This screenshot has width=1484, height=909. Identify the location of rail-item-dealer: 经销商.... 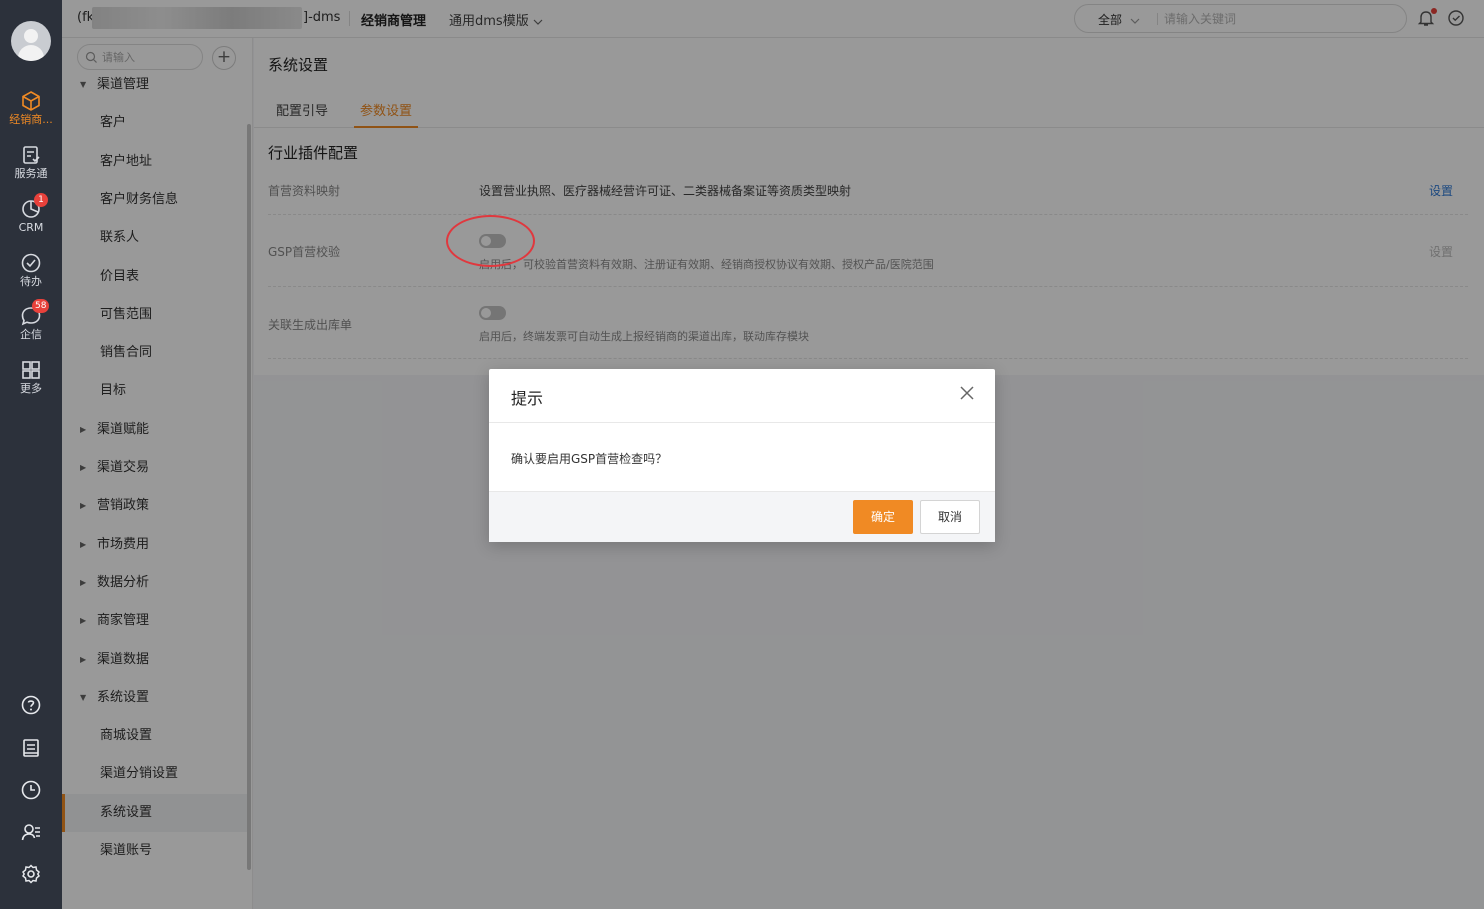
(31, 108).